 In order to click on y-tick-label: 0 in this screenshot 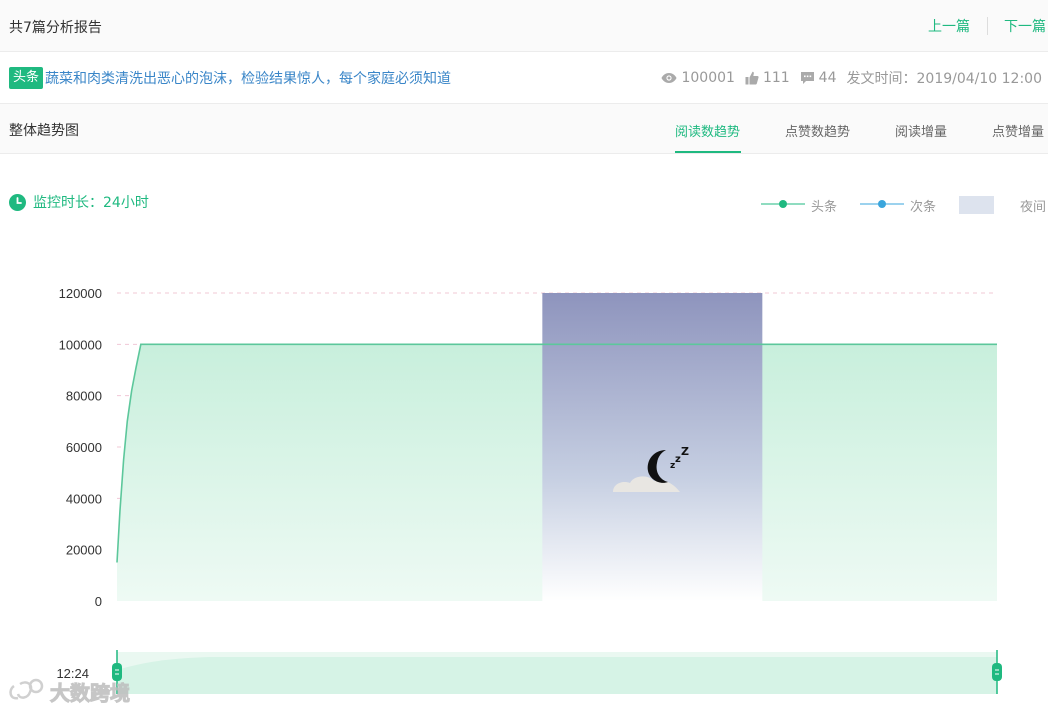, I will do `click(98, 601)`.